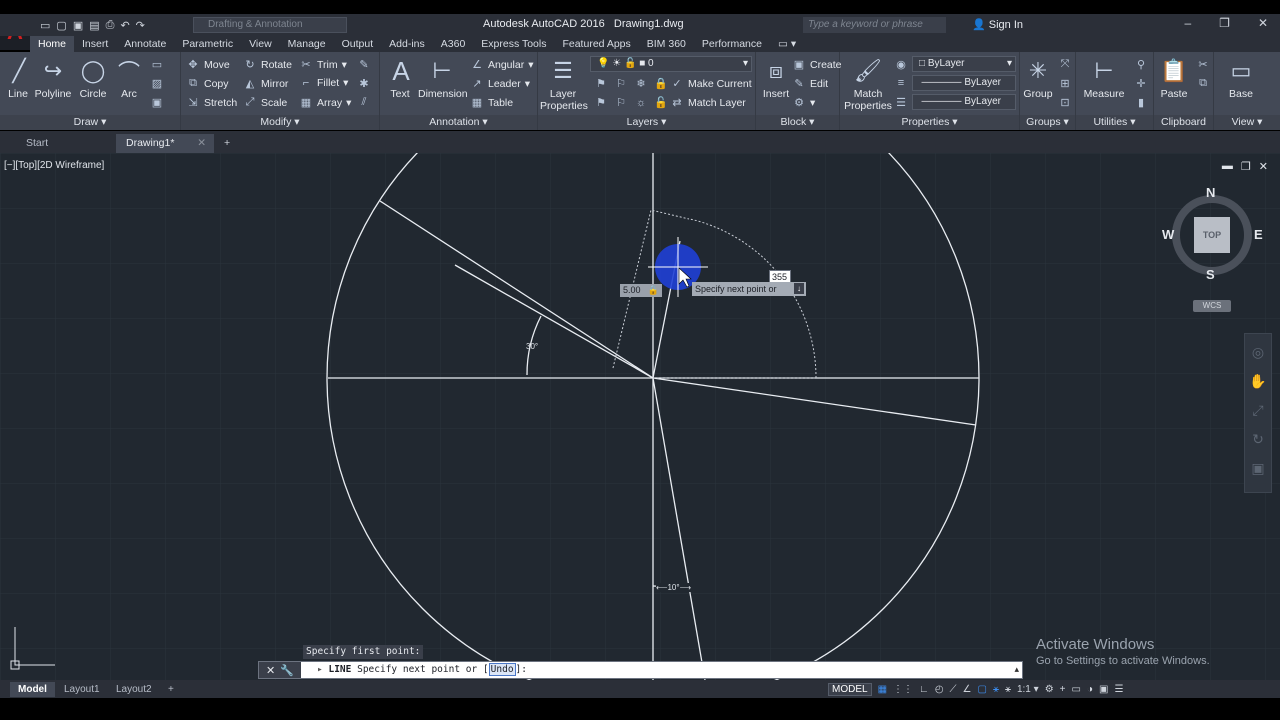 Image resolution: width=1280 pixels, height=720 pixels. I want to click on annotation-panel-title: Annotation ▾, so click(458, 122).